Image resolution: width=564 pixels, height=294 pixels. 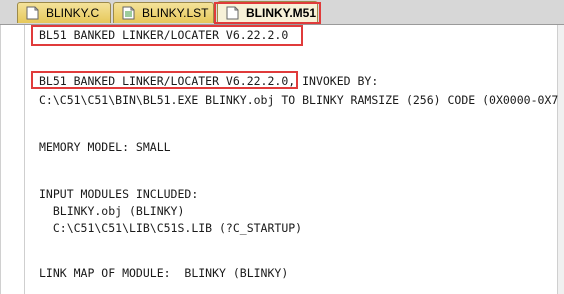 I want to click on tab-blinky-c: BLINKY.C, so click(x=64, y=12).